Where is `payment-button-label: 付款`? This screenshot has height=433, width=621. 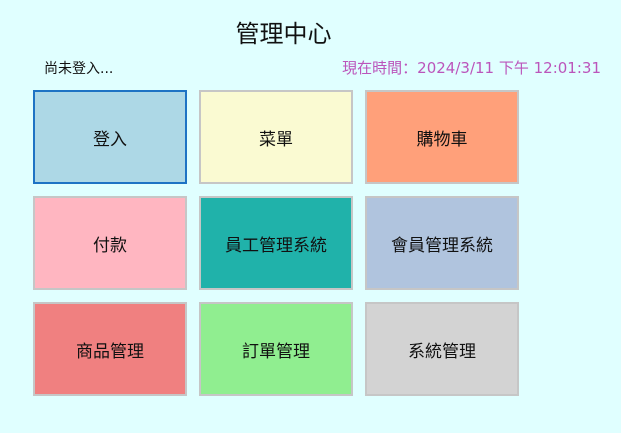 payment-button-label: 付款 is located at coordinates (110, 245).